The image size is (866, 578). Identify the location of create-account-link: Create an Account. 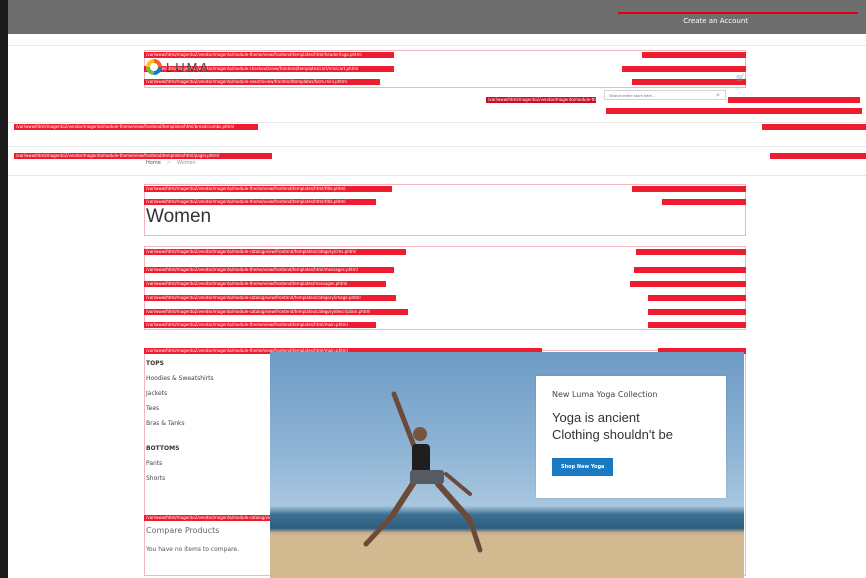
(715, 21).